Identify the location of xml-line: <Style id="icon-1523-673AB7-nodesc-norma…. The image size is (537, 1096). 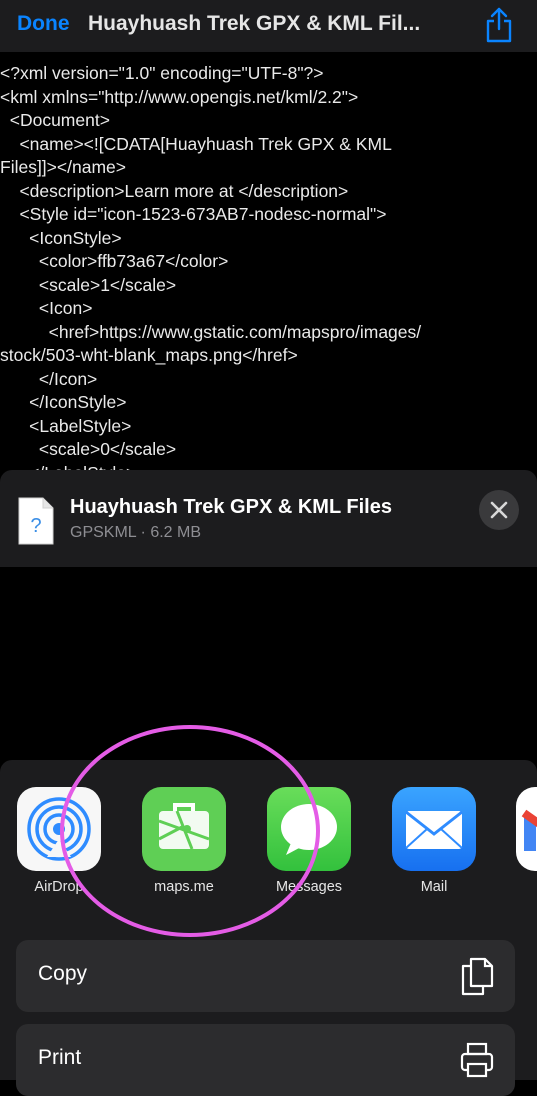
(193, 214).